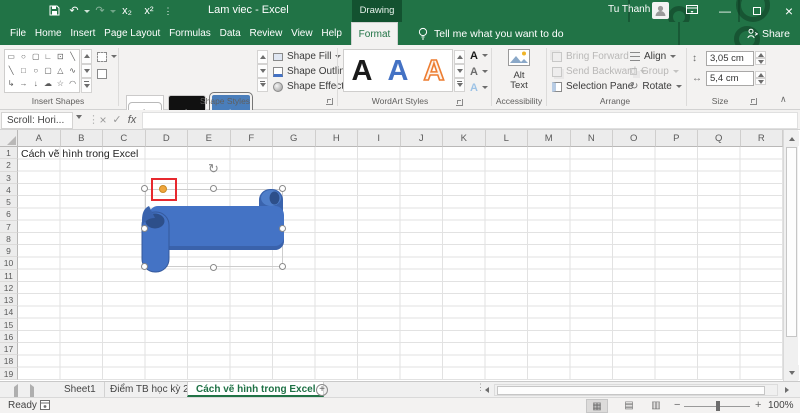 The height and width of the screenshot is (413, 800). I want to click on row-header: 18, so click(9, 361).